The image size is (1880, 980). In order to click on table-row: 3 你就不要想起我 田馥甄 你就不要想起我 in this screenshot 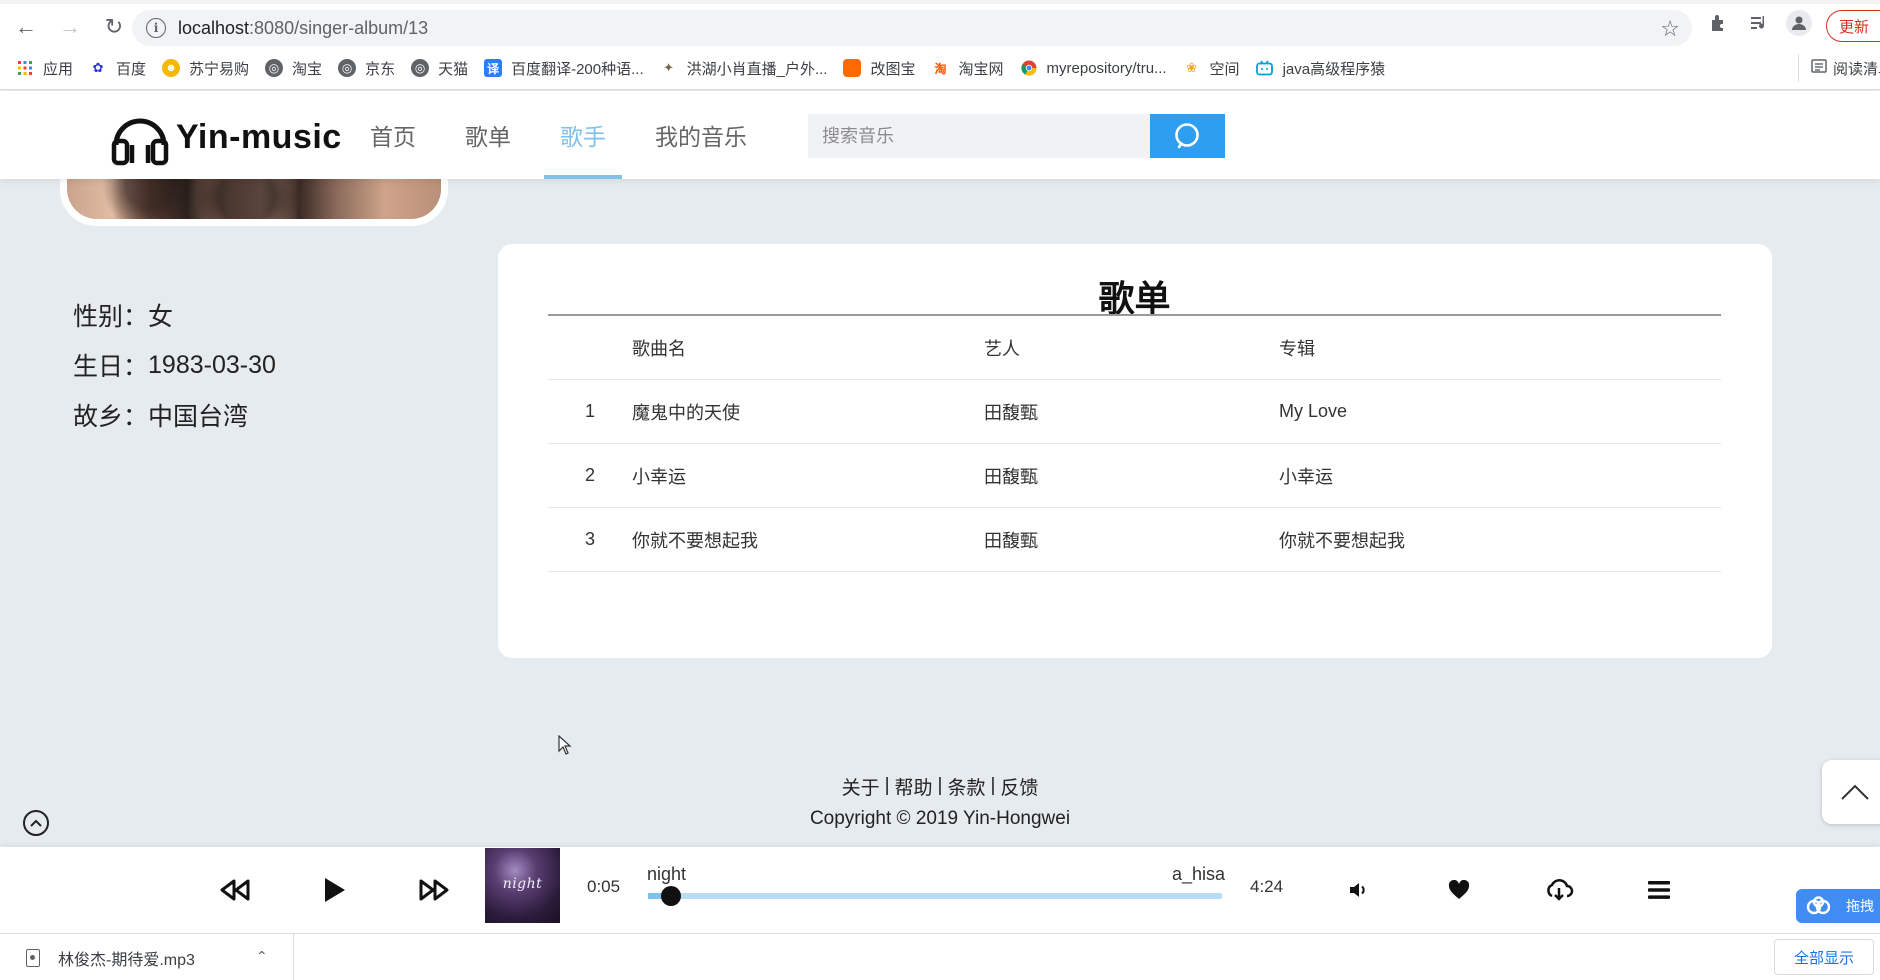, I will do `click(1134, 540)`.